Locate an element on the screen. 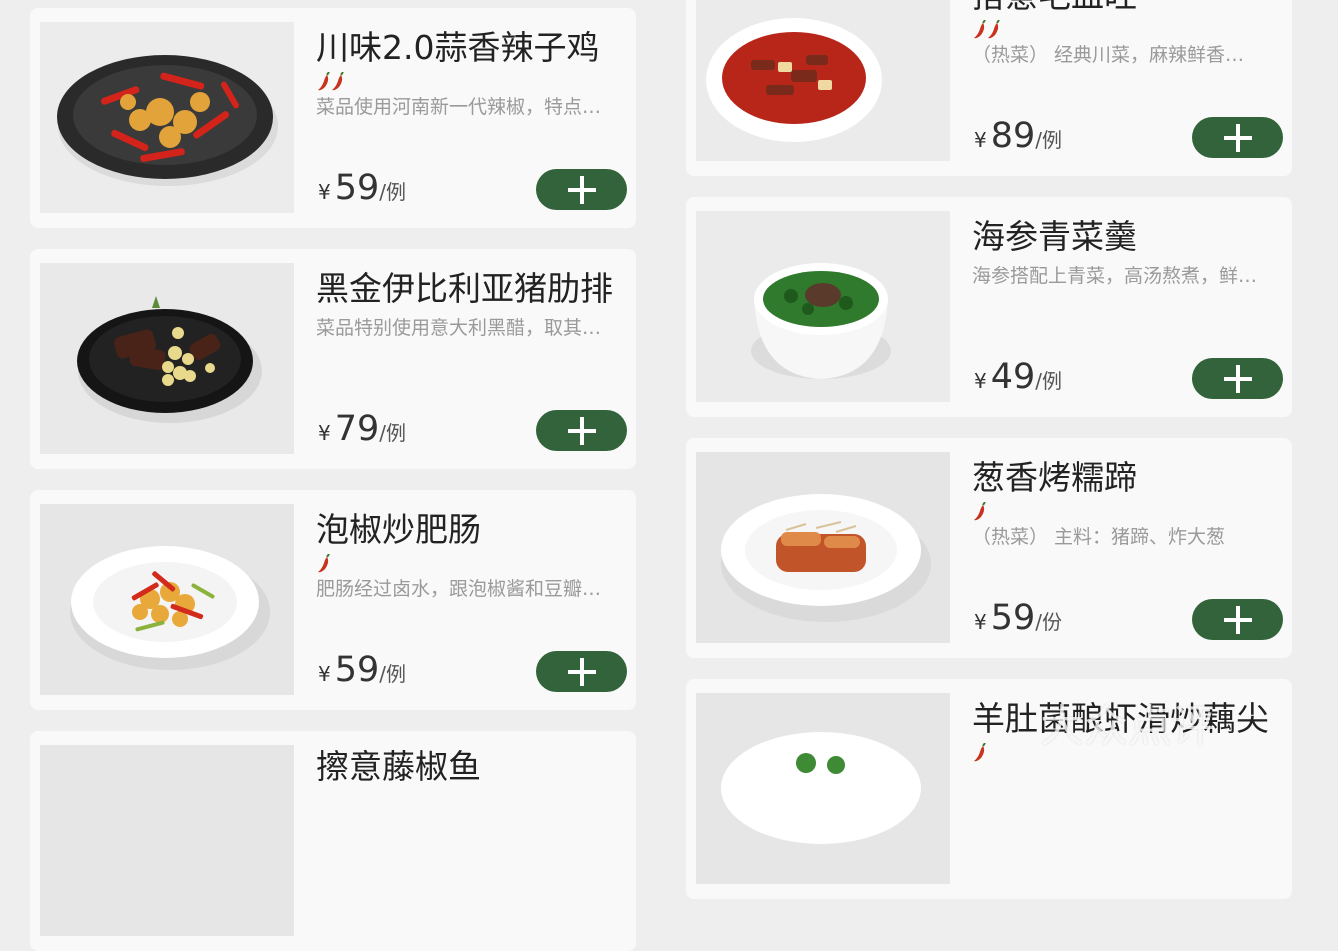 This screenshot has width=1338, height=951. dish-name: 葱香烤糯蹄 is located at coordinates (1054, 477).